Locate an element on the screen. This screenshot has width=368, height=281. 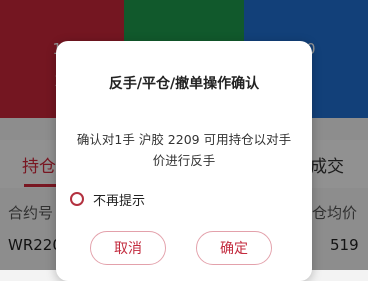
cancel-button: 取消 is located at coordinates (128, 248).